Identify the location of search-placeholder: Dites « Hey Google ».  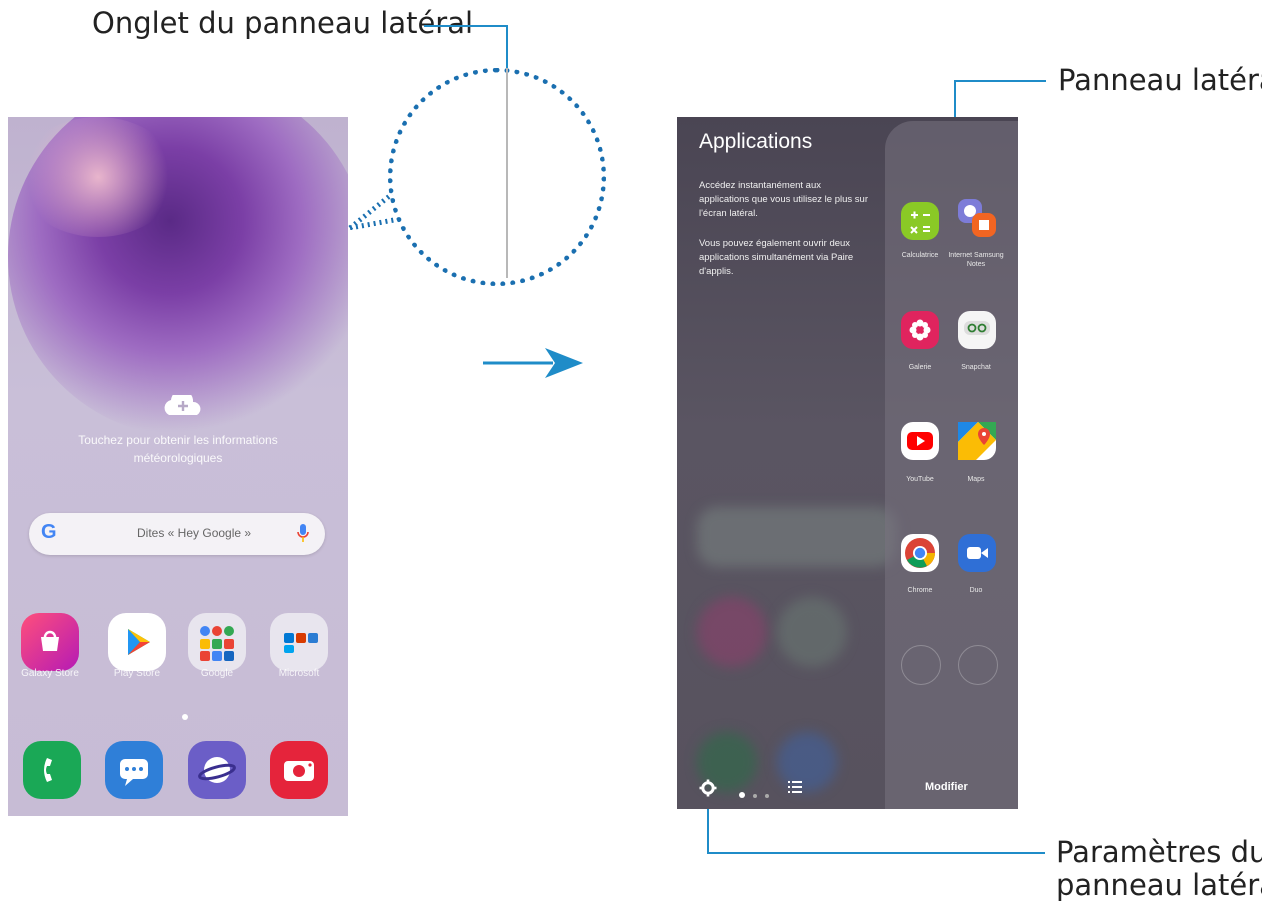
(194, 533).